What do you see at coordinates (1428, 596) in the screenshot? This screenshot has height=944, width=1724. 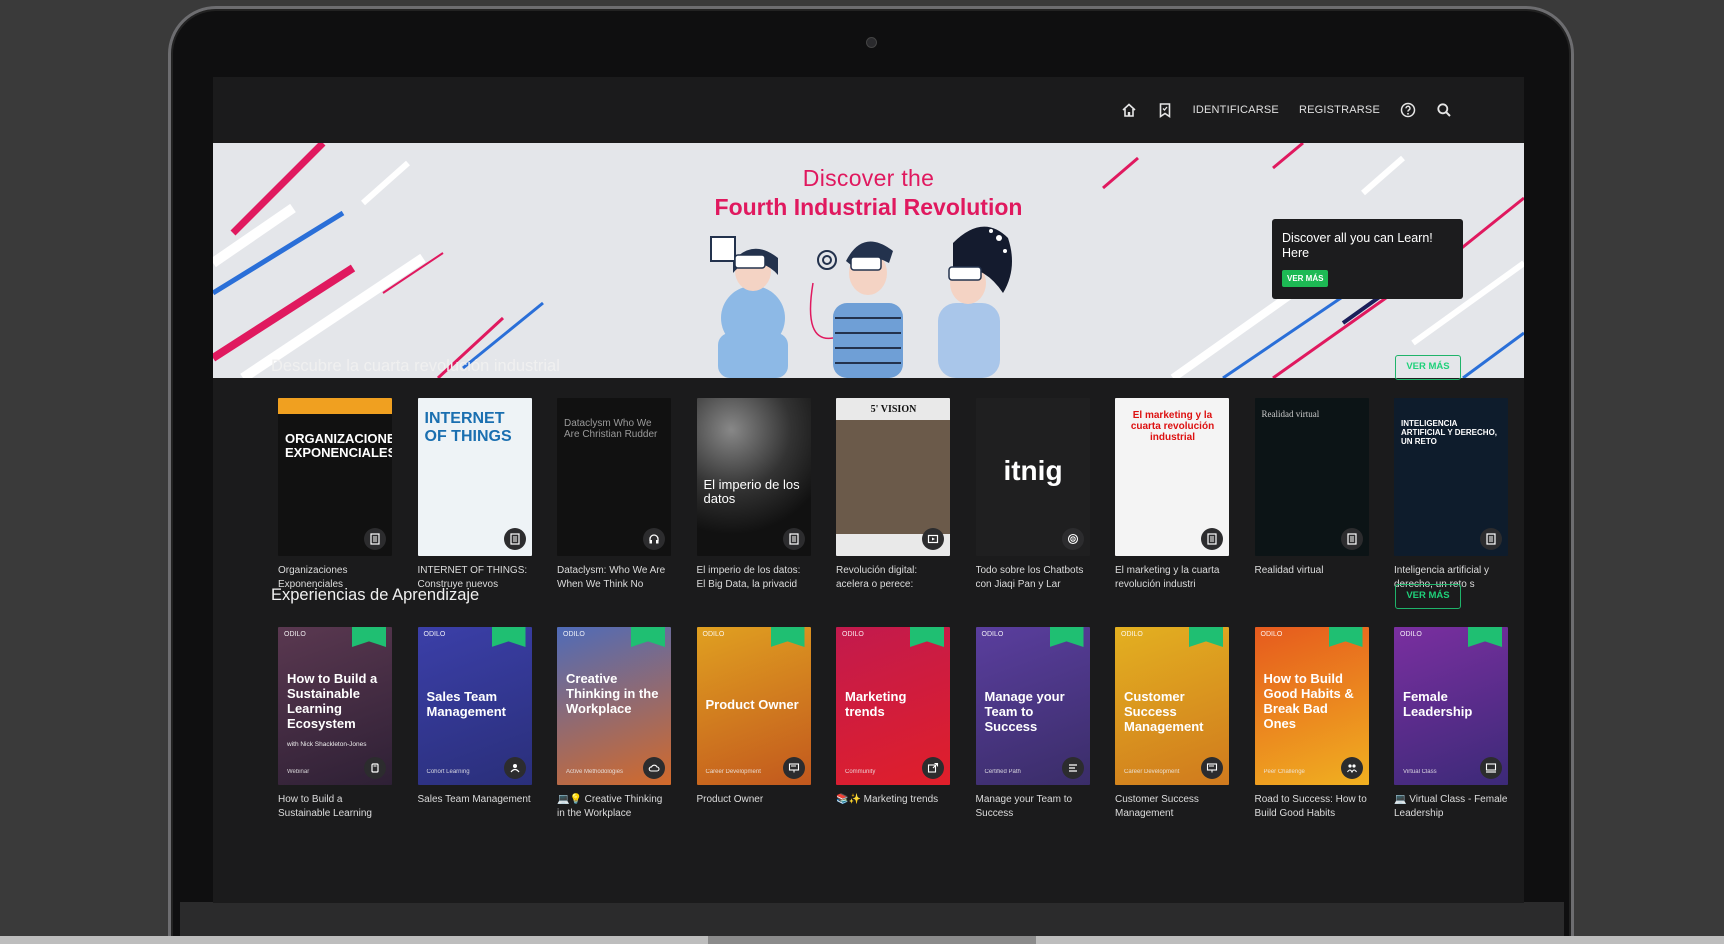 I see `section2-see-more-button: VER MÁS` at bounding box center [1428, 596].